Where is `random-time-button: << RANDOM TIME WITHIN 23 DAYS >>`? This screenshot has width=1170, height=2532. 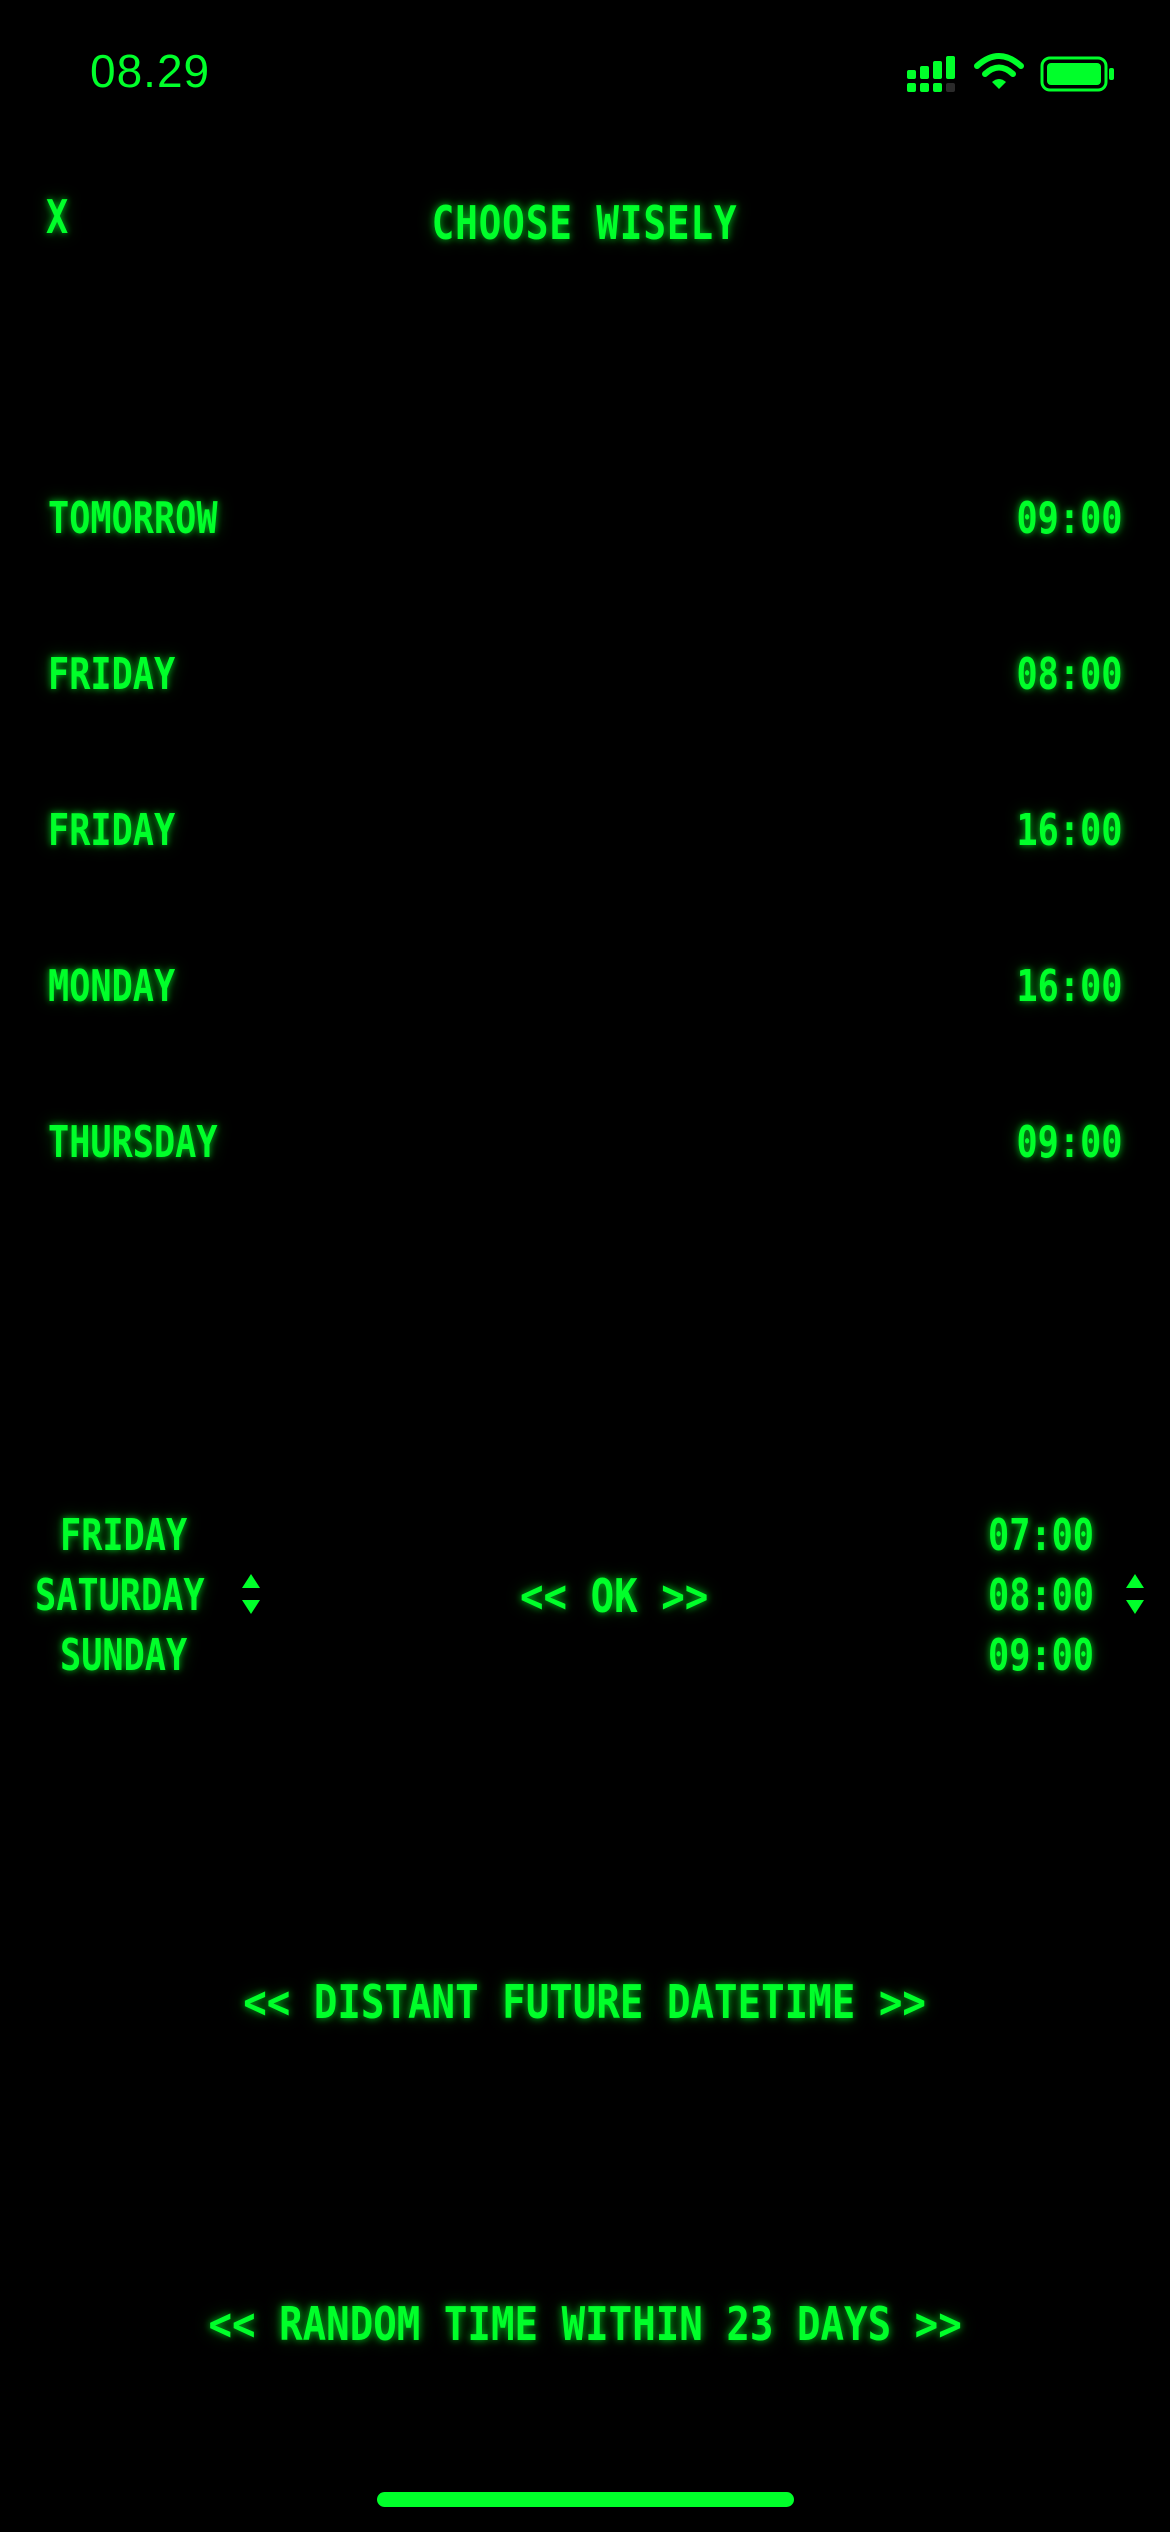 random-time-button: << RANDOM TIME WITHIN 23 DAYS >> is located at coordinates (585, 2324).